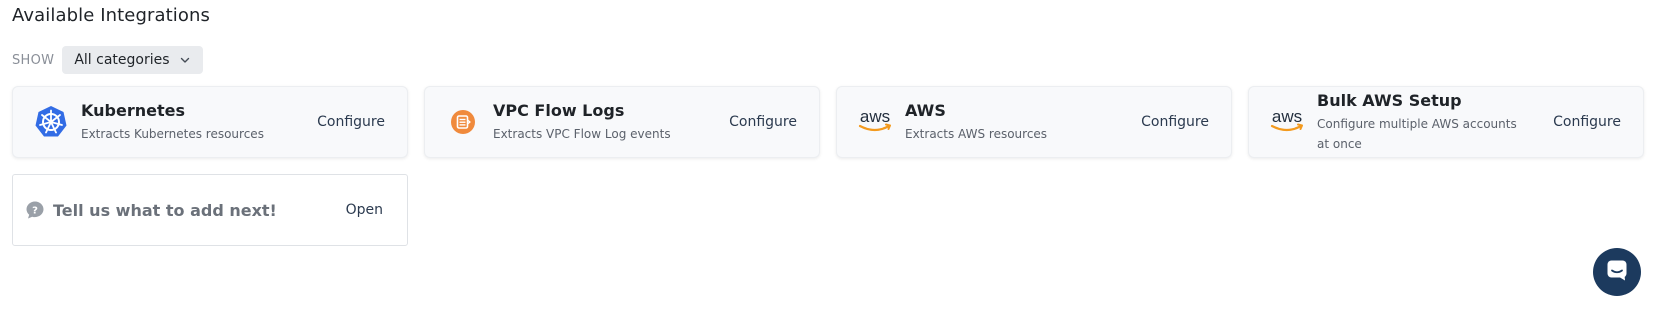 The width and height of the screenshot is (1659, 310). I want to click on card-description: Configure multiple AWS accounts at once, so click(1417, 133).